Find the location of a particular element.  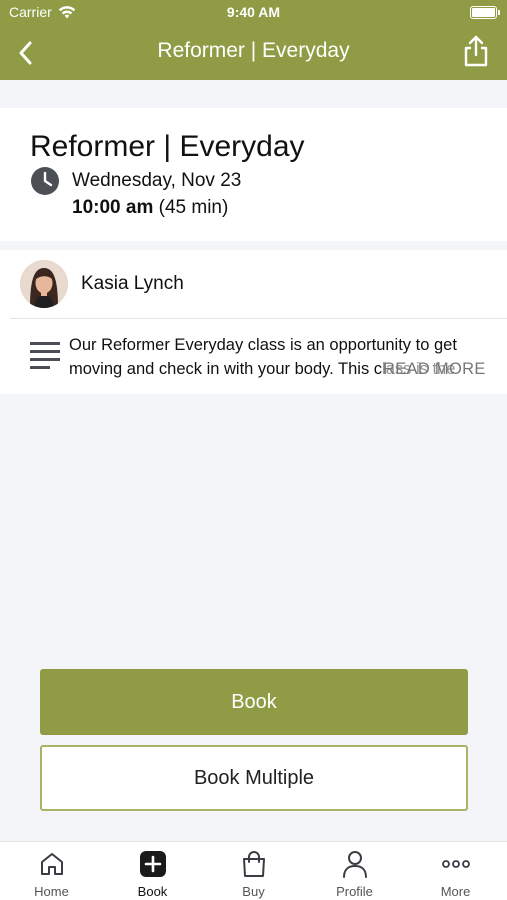

tab-profile: Profile is located at coordinates (354, 871).